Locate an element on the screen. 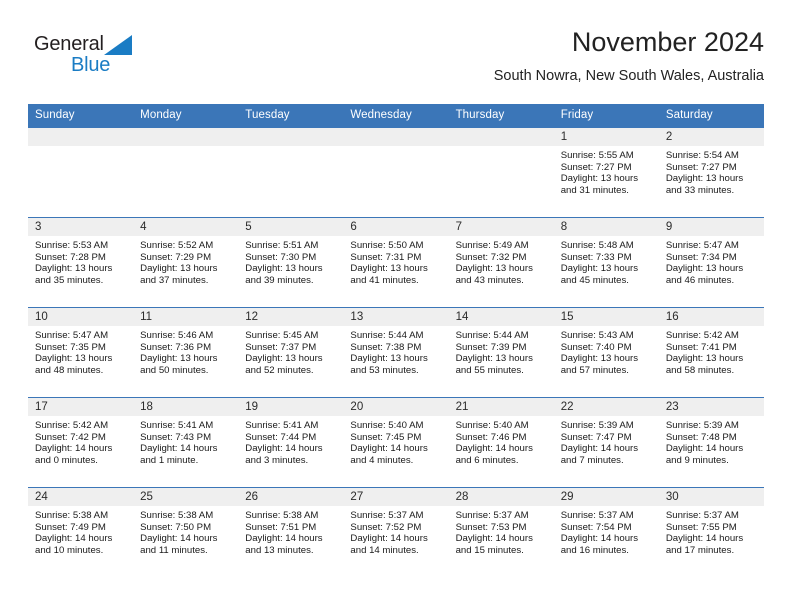  weekday-header-monday: Monday is located at coordinates (186, 116).